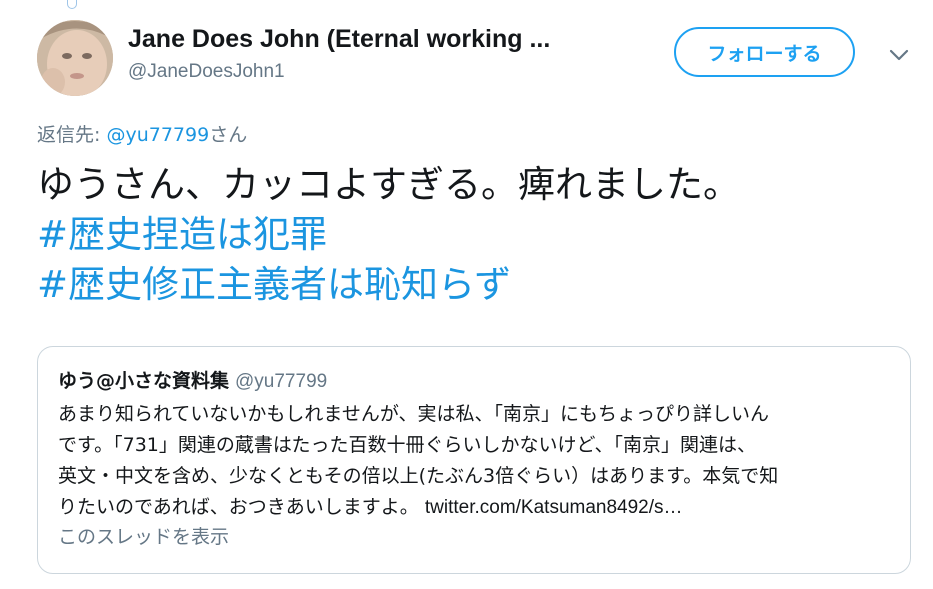 This screenshot has height=589, width=933. I want to click on chevron-down-icon, so click(899, 55).